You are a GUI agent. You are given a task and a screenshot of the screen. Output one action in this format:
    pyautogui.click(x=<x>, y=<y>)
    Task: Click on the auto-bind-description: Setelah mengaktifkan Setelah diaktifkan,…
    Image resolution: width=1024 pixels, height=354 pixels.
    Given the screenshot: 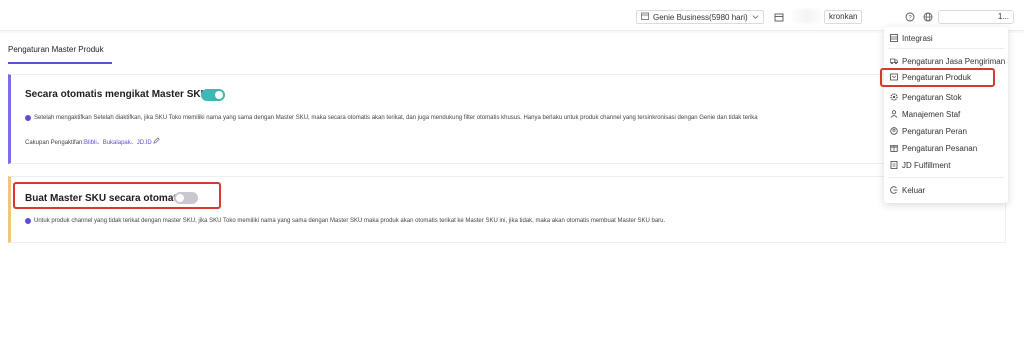 What is the action you would take?
    pyautogui.click(x=391, y=118)
    